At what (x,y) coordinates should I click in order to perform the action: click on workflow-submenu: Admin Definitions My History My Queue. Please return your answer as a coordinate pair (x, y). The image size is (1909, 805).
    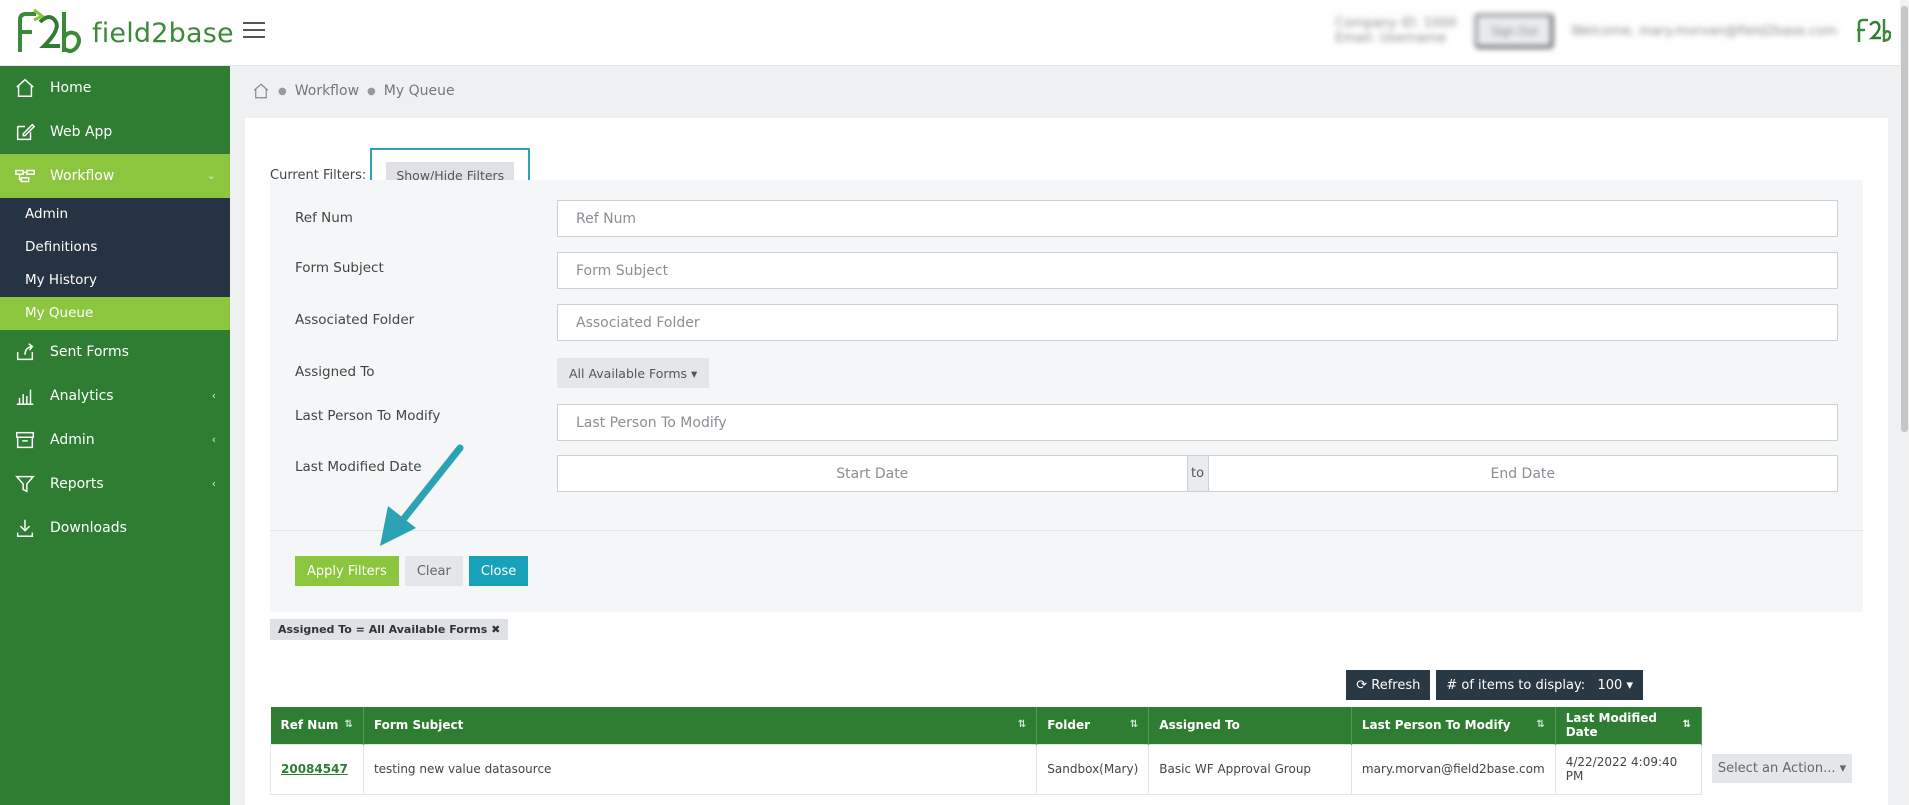
    Looking at the image, I should click on (115, 264).